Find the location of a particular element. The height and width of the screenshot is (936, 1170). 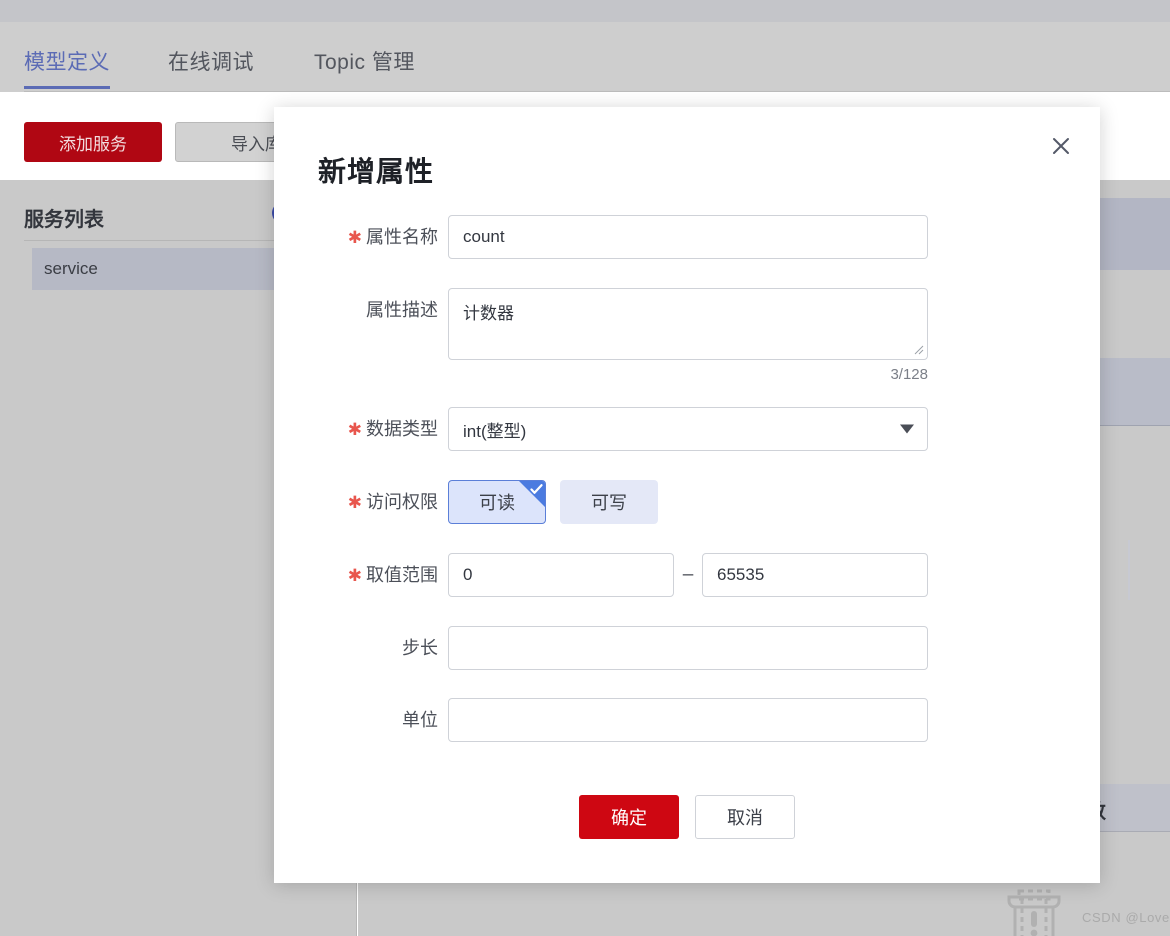

label-property-description: 属性描述 is located at coordinates (361, 310).